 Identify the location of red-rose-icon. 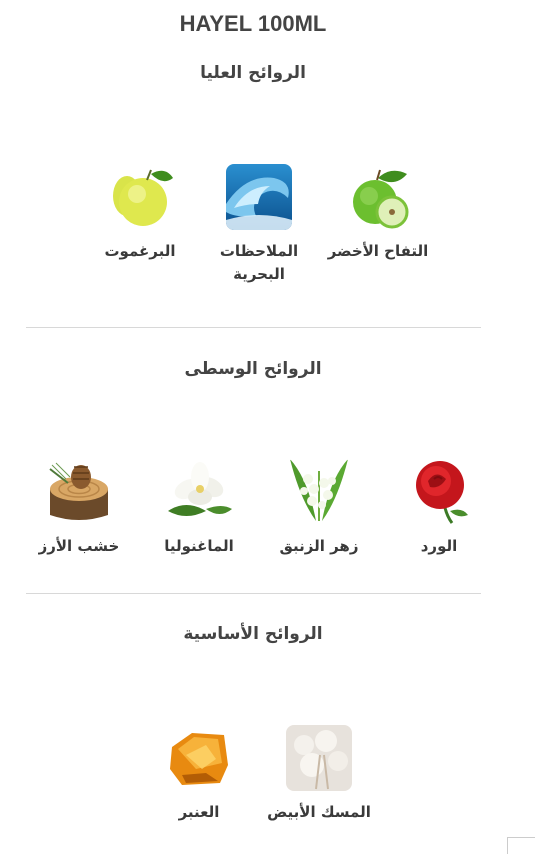
(439, 492).